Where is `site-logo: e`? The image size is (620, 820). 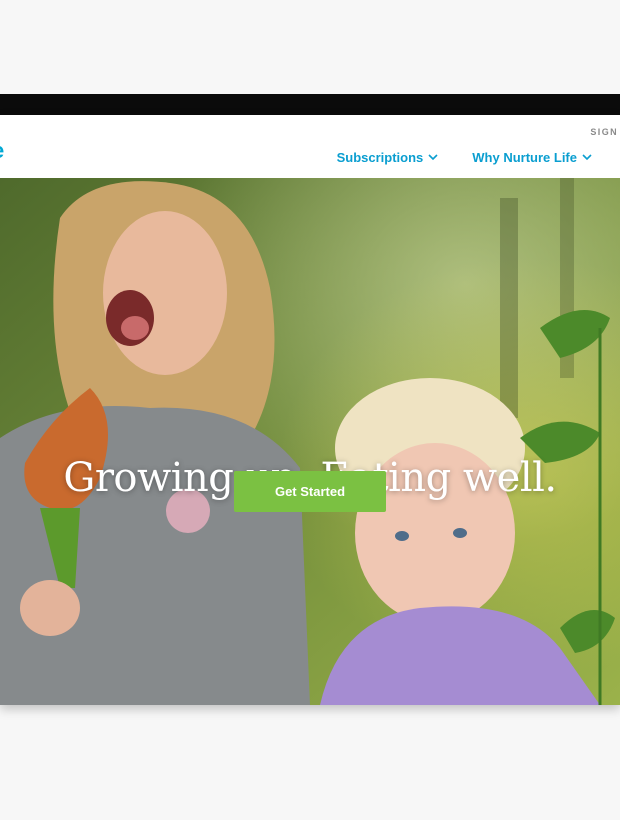
site-logo: e is located at coordinates (2, 151).